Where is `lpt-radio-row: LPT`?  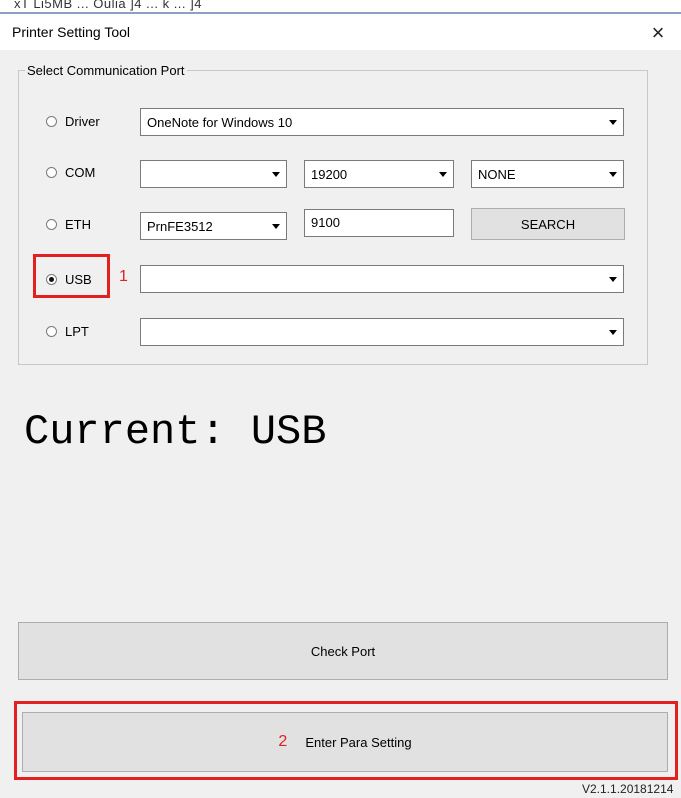
lpt-radio-row: LPT is located at coordinates (67, 331).